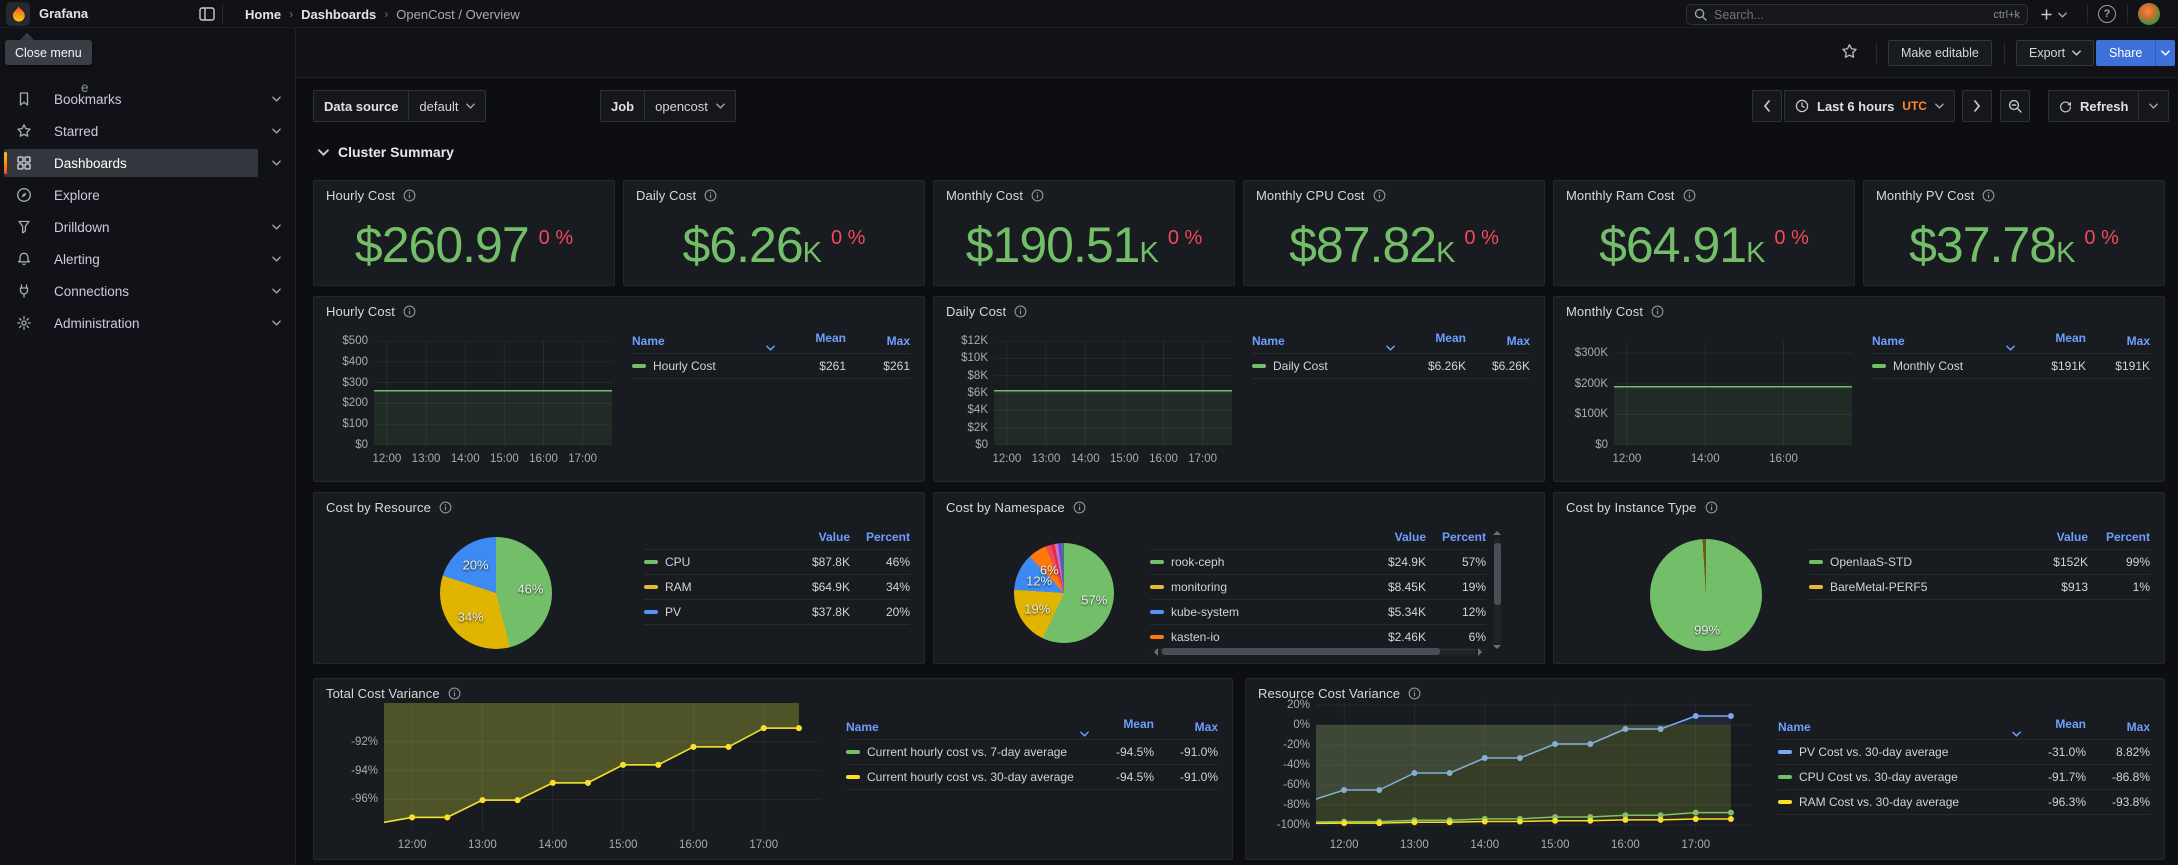 The height and width of the screenshot is (865, 2178). Describe the element at coordinates (18, 13) in the screenshot. I see `grafana-logo-button` at that location.